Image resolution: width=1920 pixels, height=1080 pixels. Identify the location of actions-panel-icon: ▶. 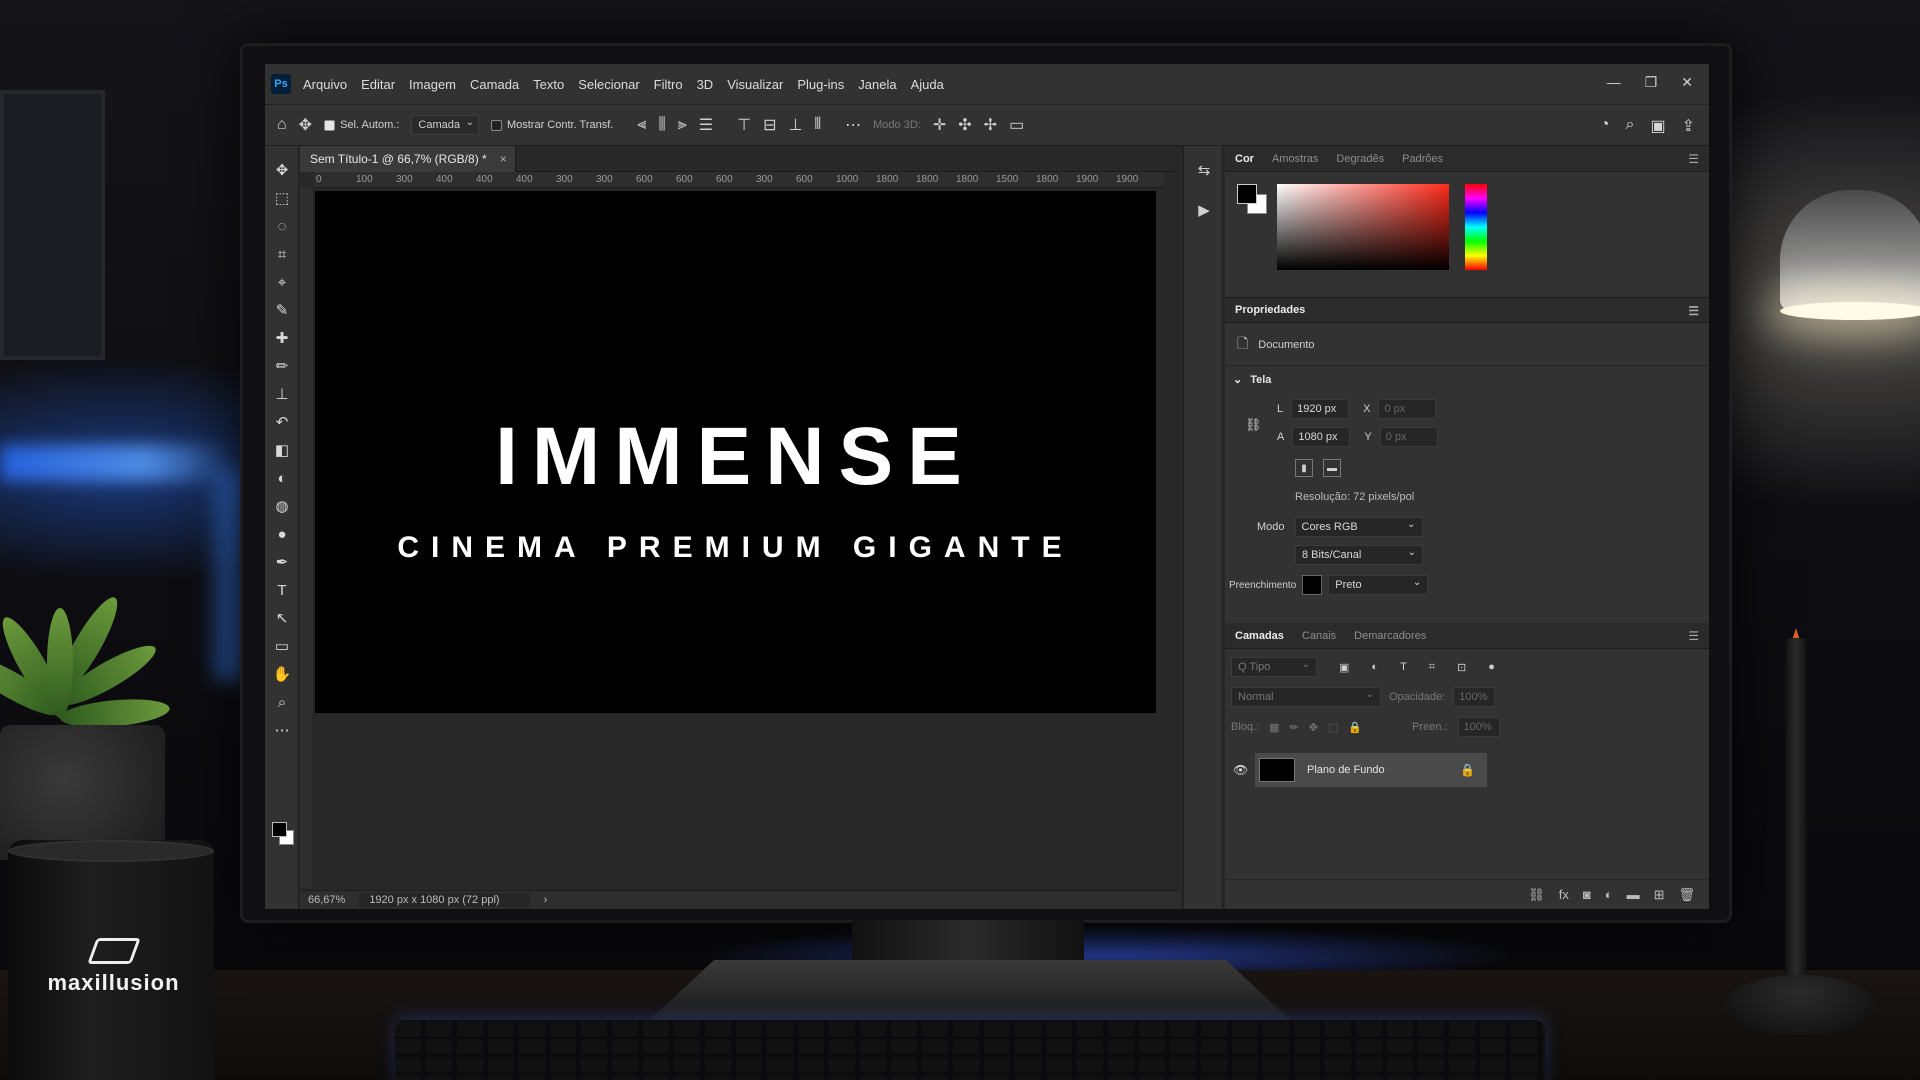
(1204, 210).